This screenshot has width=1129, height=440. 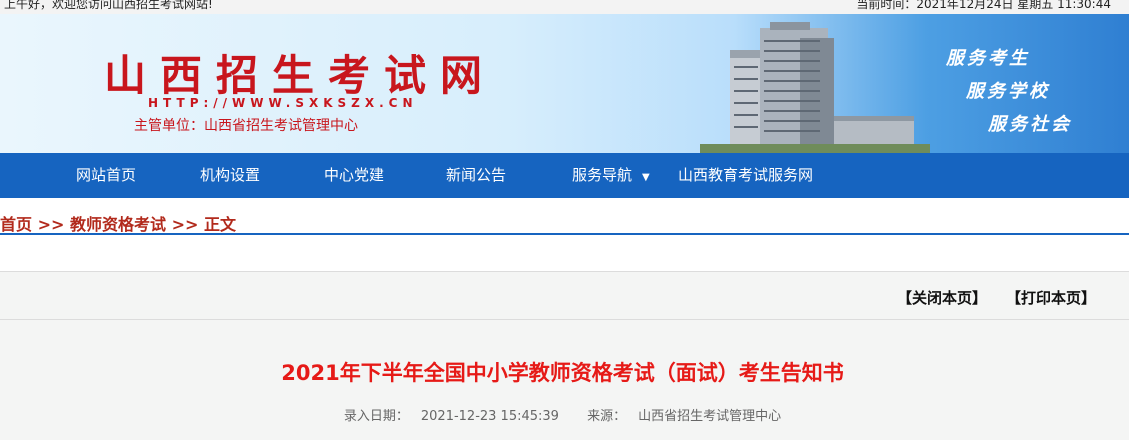 I want to click on site-title: 山西招生考试网, so click(x=300, y=75).